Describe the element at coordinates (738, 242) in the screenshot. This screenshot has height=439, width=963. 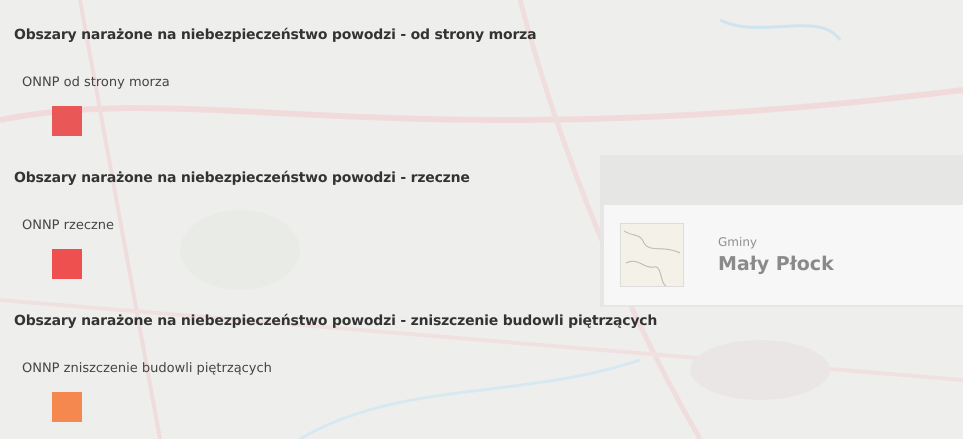
I see `layer-name: Gminy` at that location.